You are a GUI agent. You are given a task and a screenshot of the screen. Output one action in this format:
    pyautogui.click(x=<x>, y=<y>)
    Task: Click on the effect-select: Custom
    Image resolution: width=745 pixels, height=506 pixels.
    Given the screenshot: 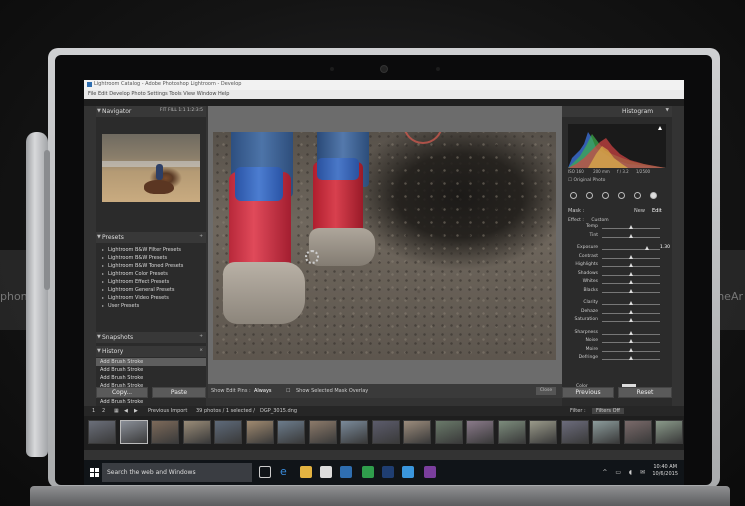 What is the action you would take?
    pyautogui.click(x=599, y=220)
    